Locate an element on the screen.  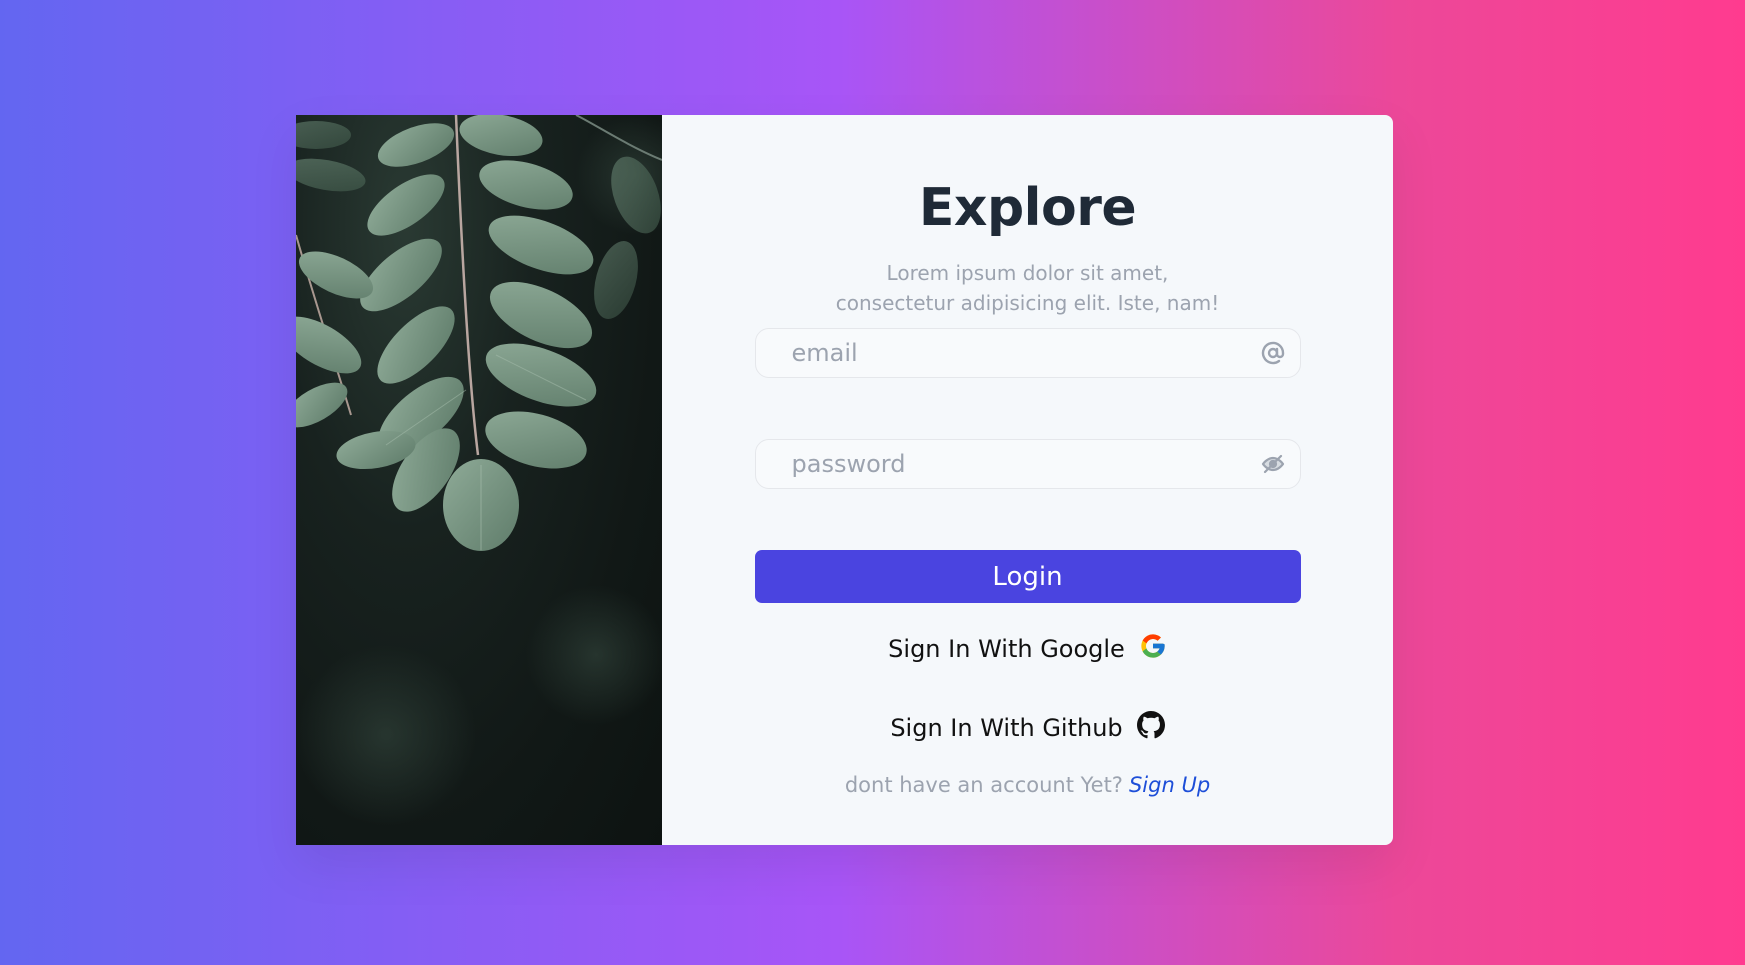
subtitle-line-1: Lorem ipsum dolor sit amet, is located at coordinates (1027, 273).